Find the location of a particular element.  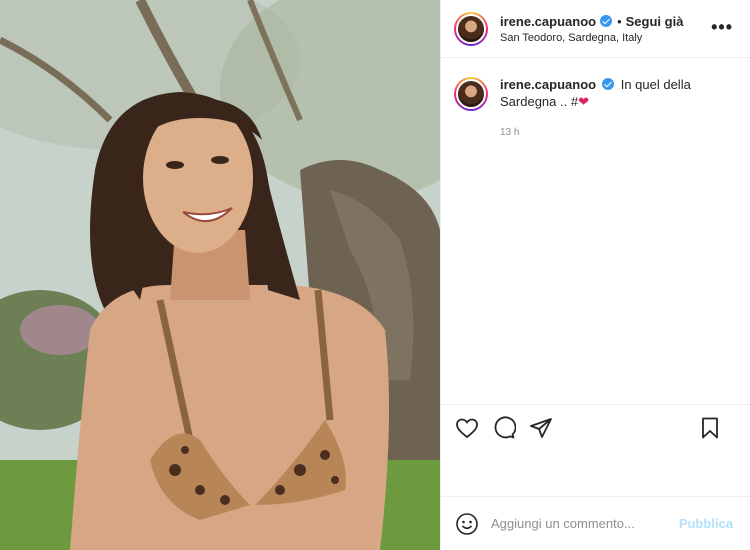

smiley-emoji-icon is located at coordinates (467, 524).